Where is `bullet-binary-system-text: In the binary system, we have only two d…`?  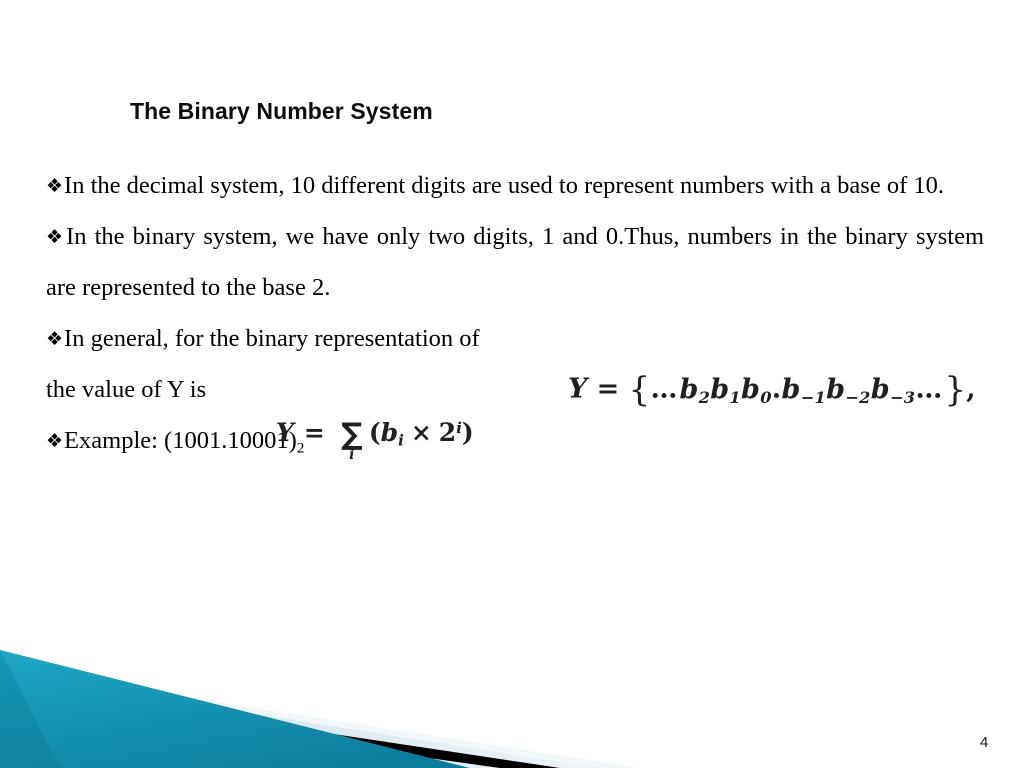
bullet-binary-system-text: In the binary system, we have only two d… is located at coordinates (515, 262).